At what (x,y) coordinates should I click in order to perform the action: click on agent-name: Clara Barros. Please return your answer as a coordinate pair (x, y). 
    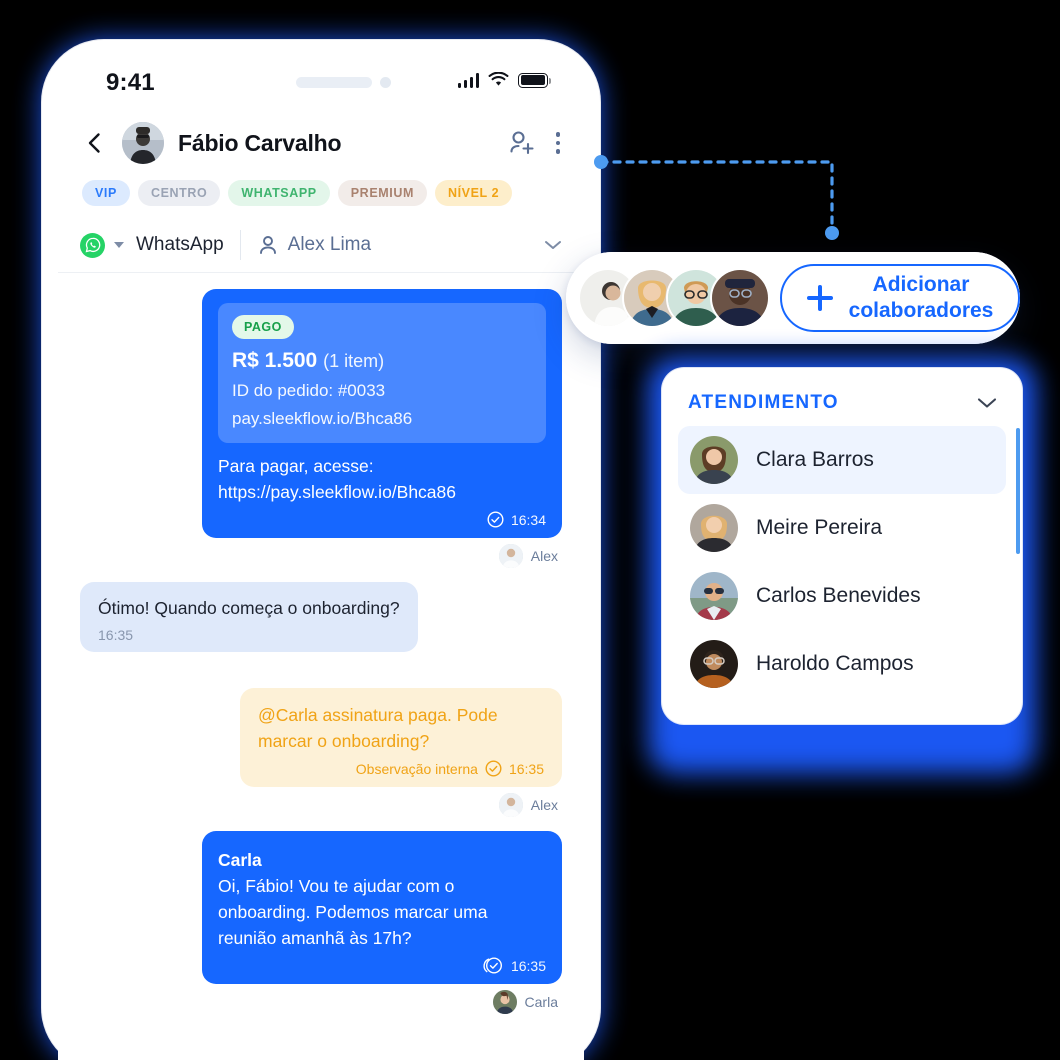
    Looking at the image, I should click on (815, 459).